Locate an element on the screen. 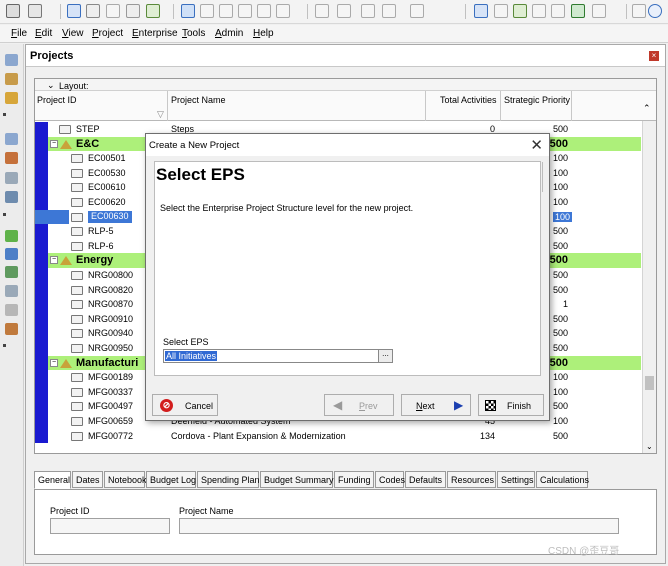  activities-icon is located at coordinates (11, 98).